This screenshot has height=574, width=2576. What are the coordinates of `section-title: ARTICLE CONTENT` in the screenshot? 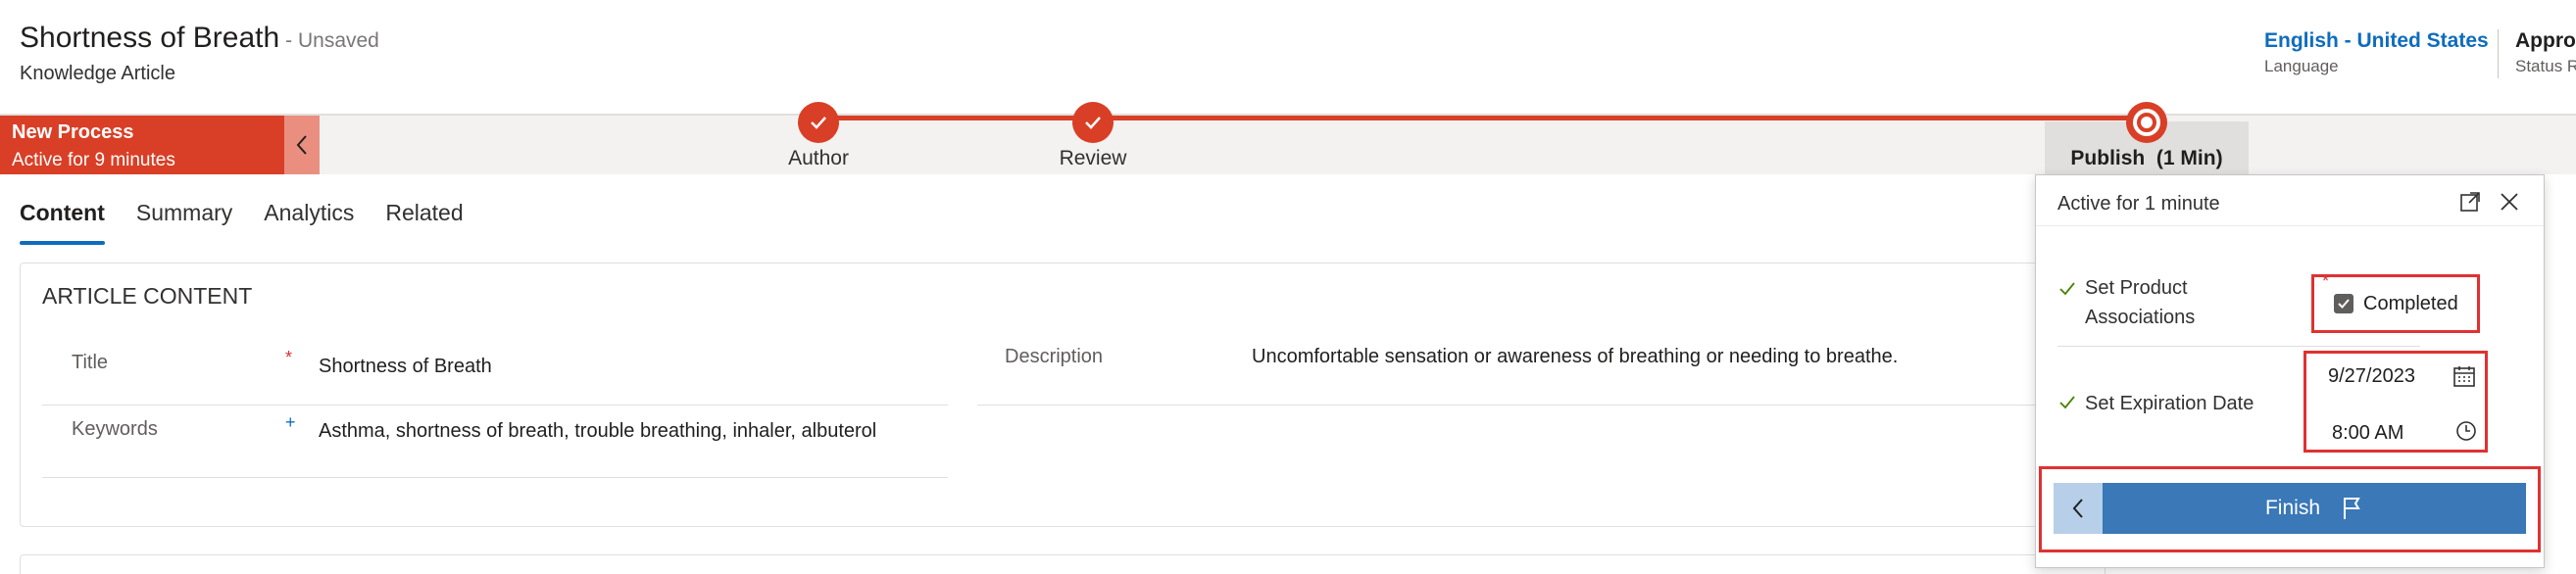 It's located at (147, 296).